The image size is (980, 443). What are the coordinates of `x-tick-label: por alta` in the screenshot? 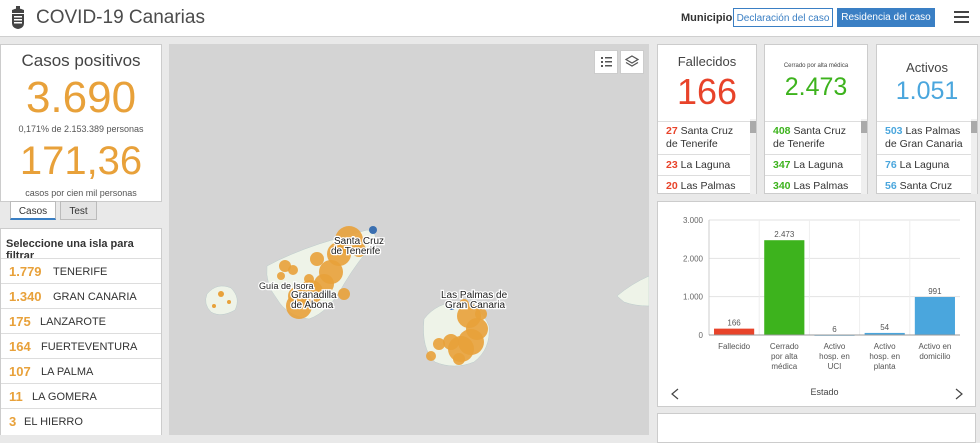 It's located at (784, 356).